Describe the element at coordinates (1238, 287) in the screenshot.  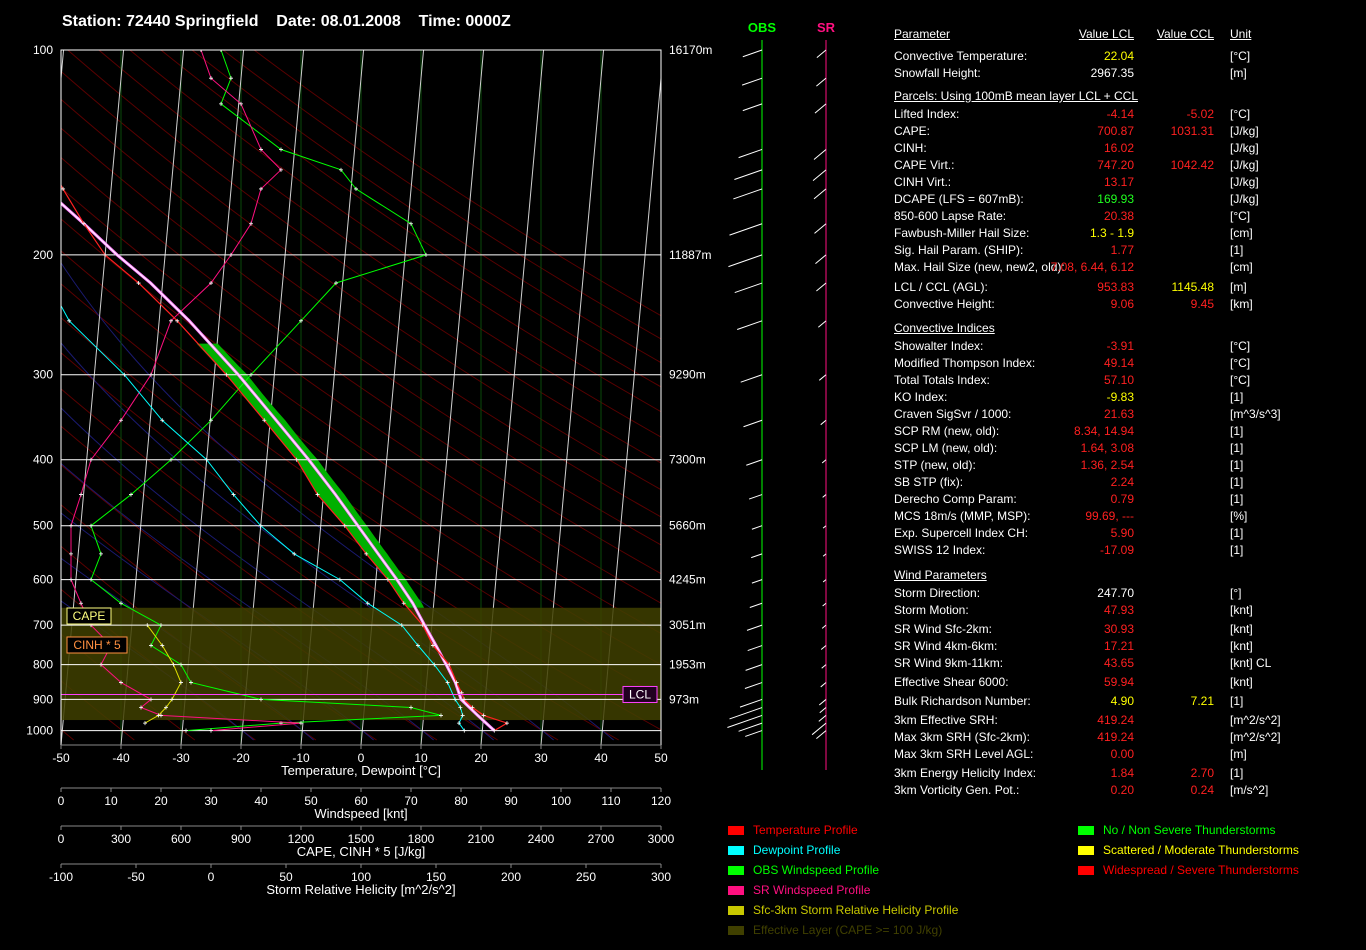
I see `param-unit: [m]` at that location.